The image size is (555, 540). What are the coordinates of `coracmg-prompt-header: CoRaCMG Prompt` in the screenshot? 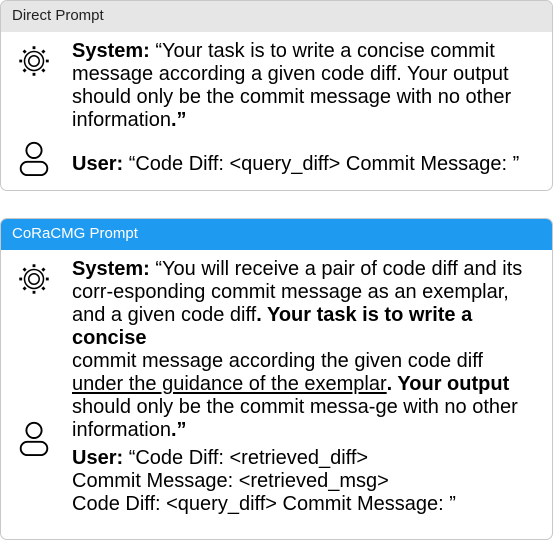 It's located at (276, 234).